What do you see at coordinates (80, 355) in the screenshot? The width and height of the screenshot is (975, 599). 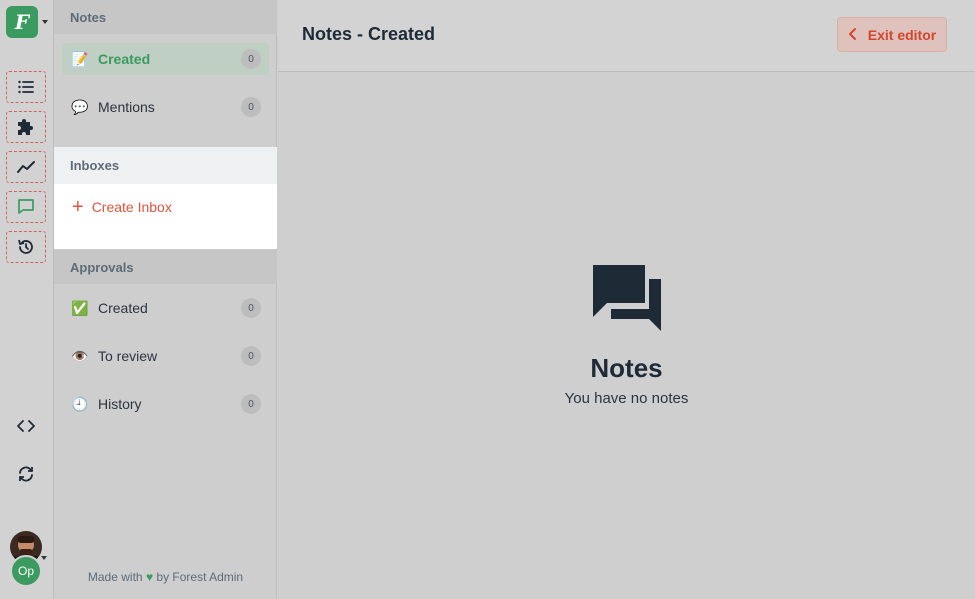 I see `eye-icon: 👁️` at bounding box center [80, 355].